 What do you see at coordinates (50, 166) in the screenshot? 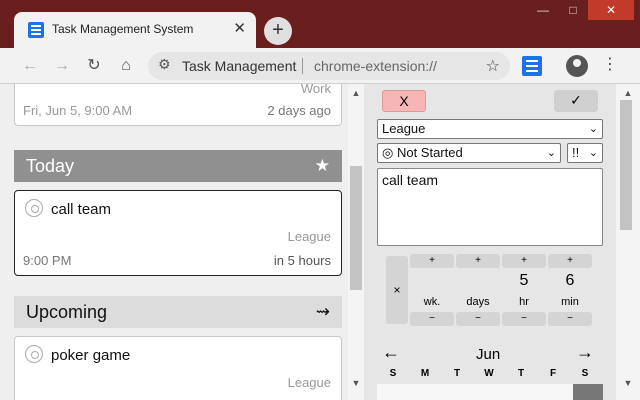
I see `today-title: Today` at bounding box center [50, 166].